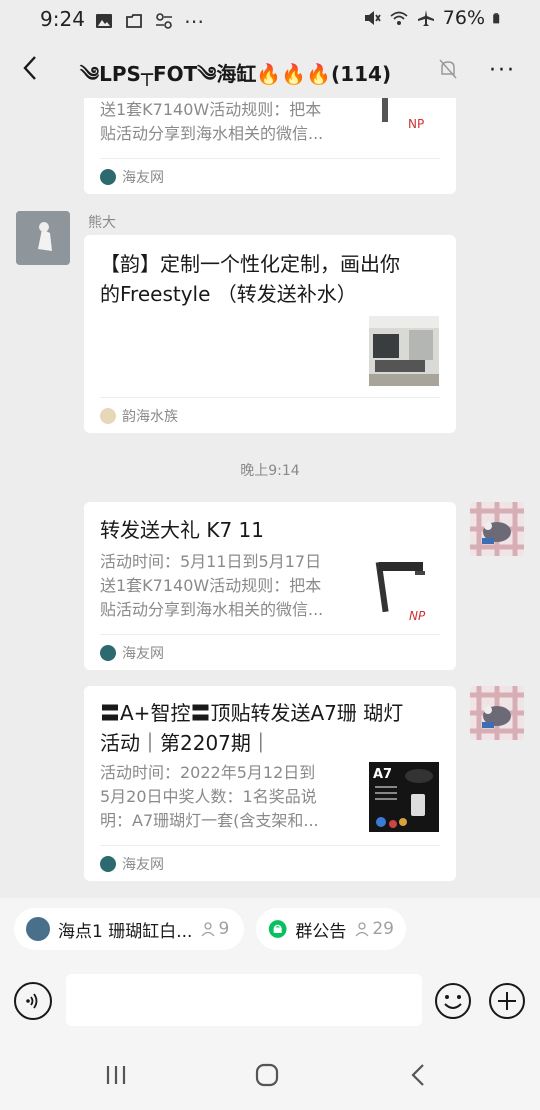 The image size is (540, 1110). What do you see at coordinates (270, 68) in the screenshot?
I see `chat-header: ༄LPS┬FOT༄海缸🔥🔥🔥(114) ···` at bounding box center [270, 68].